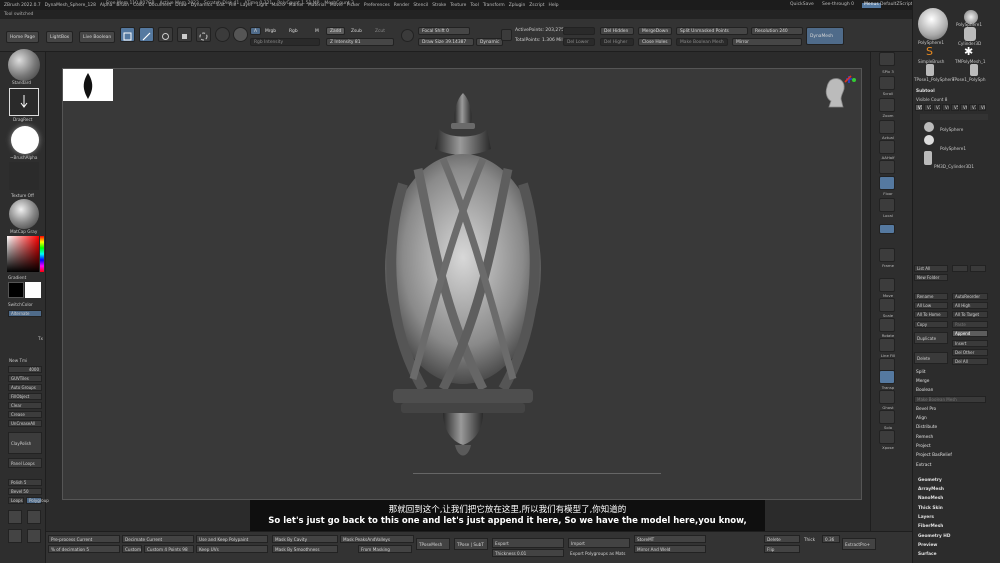 The width and height of the screenshot is (1000, 563). What do you see at coordinates (336, 31) in the screenshot?
I see `zadd-toggle: Zadd` at bounding box center [336, 31].